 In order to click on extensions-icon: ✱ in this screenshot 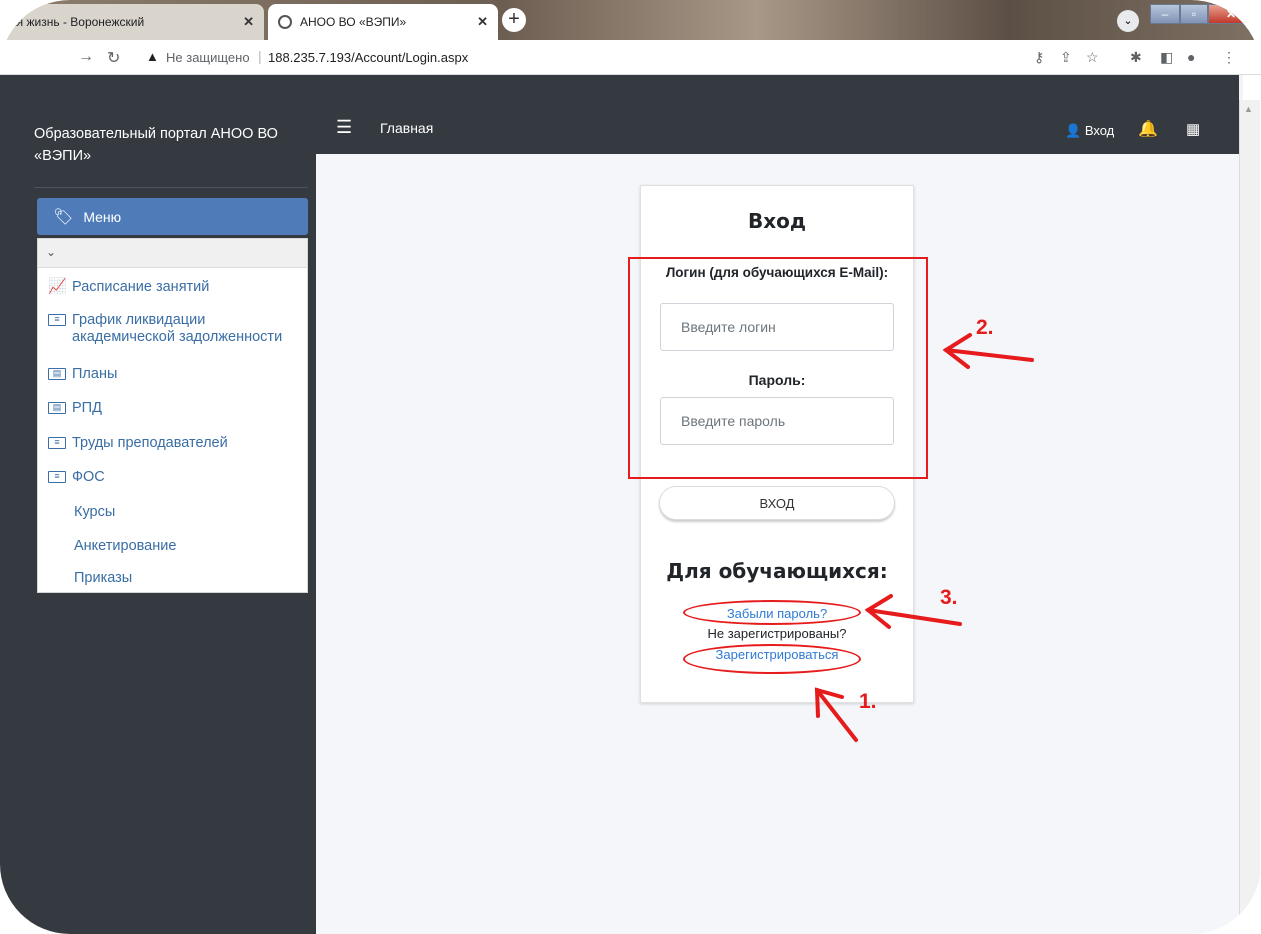, I will do `click(1136, 57)`.